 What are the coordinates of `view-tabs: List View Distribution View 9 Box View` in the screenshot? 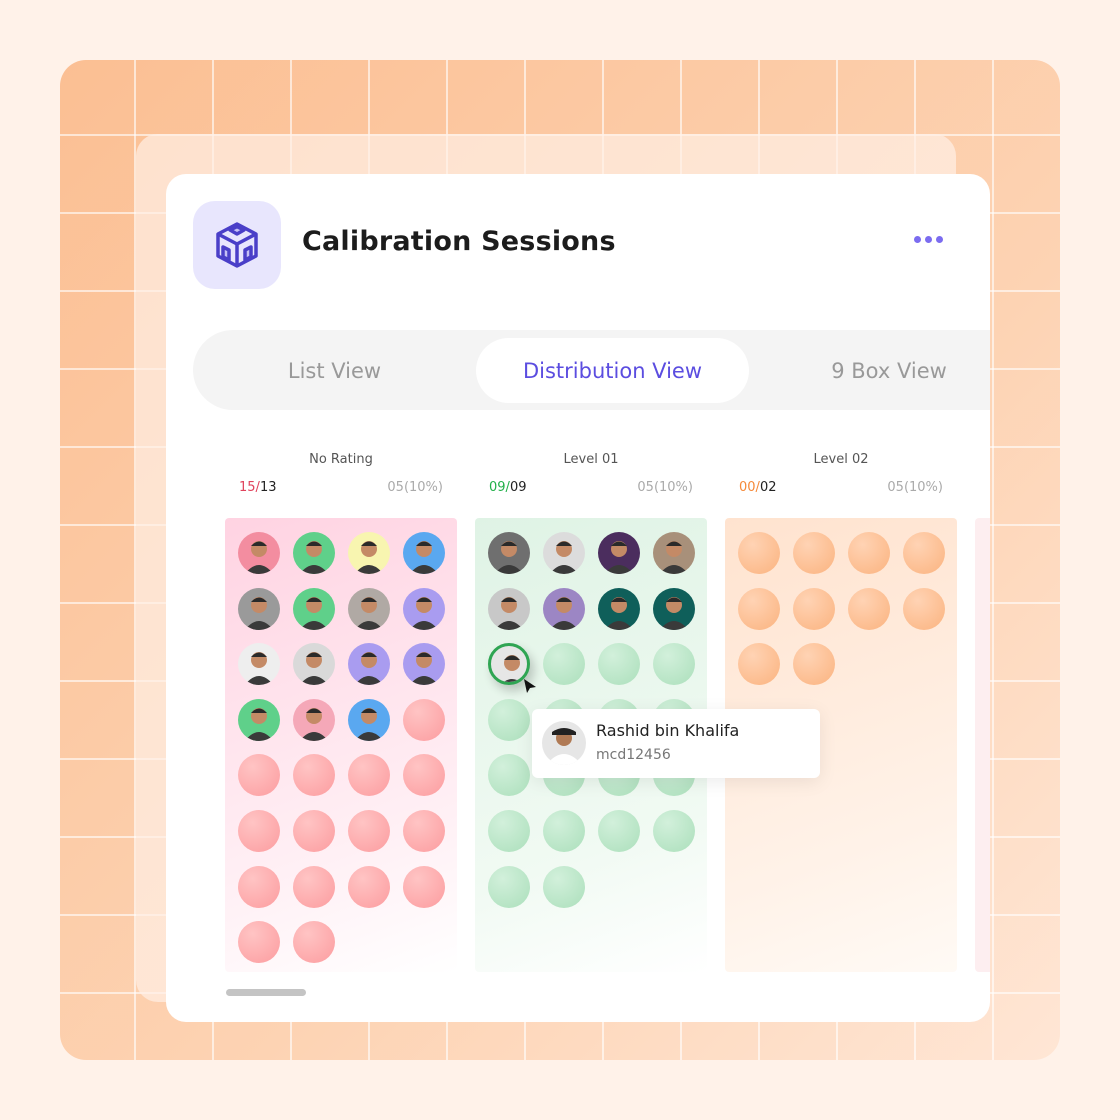 It's located at (591, 370).